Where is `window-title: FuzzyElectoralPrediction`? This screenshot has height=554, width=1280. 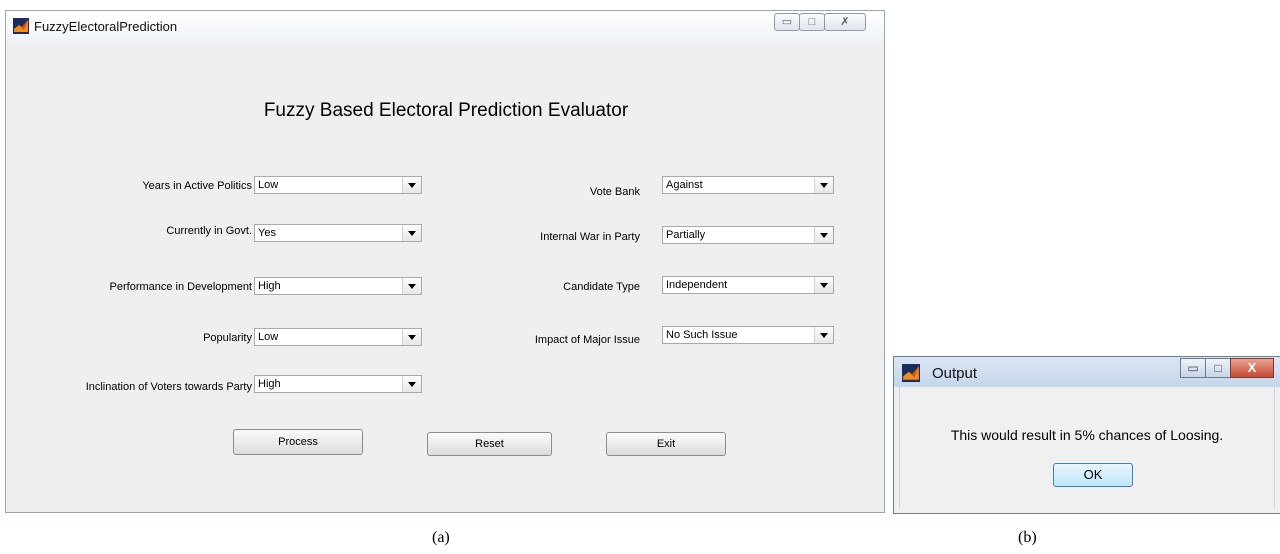
window-title: FuzzyElectoralPrediction is located at coordinates (106, 26).